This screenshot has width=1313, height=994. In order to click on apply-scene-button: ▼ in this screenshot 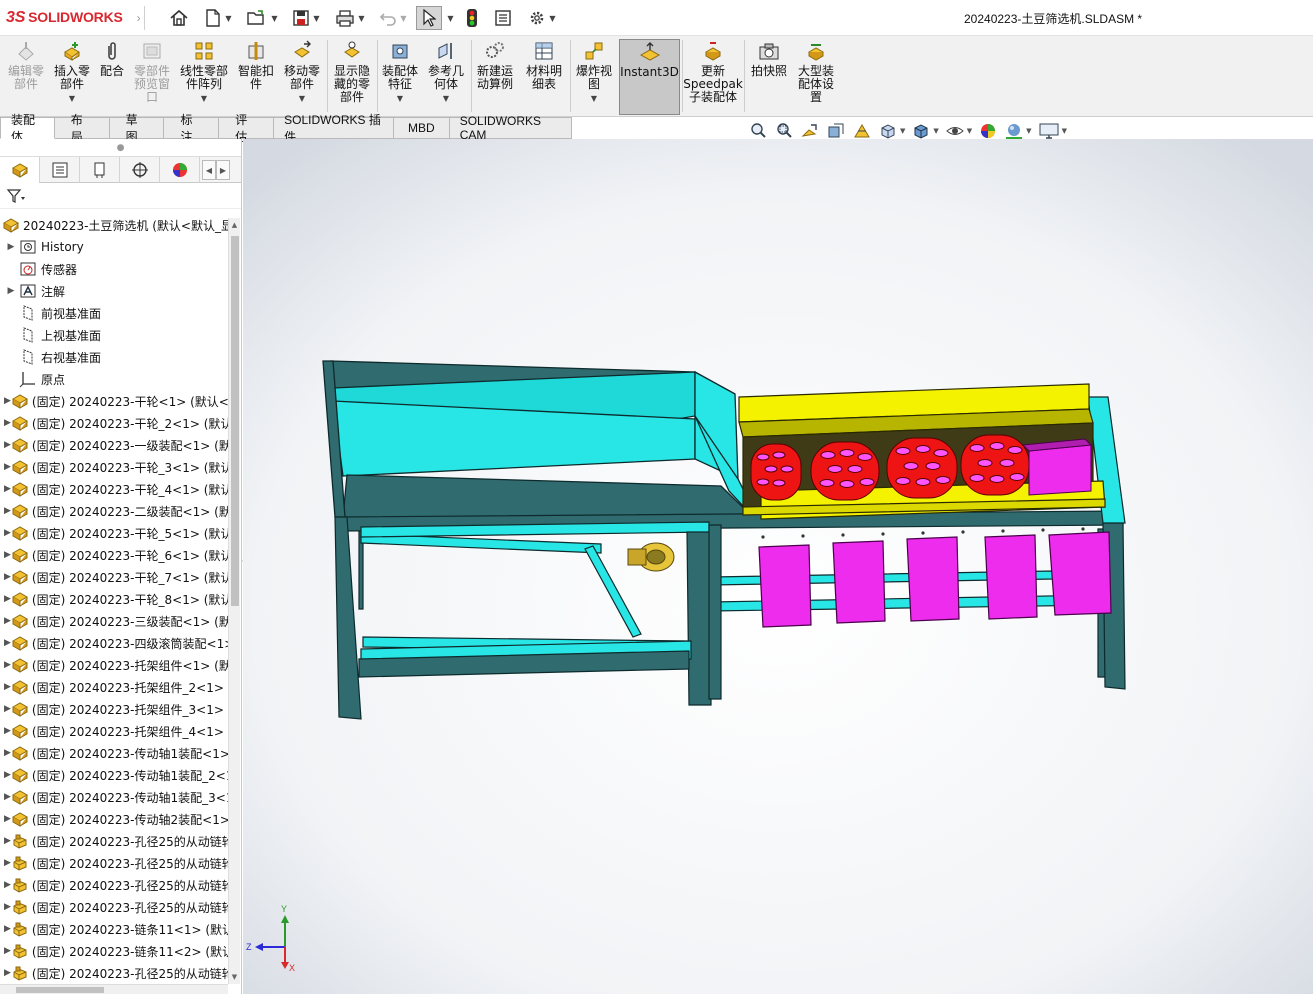, I will do `click(1018, 131)`.